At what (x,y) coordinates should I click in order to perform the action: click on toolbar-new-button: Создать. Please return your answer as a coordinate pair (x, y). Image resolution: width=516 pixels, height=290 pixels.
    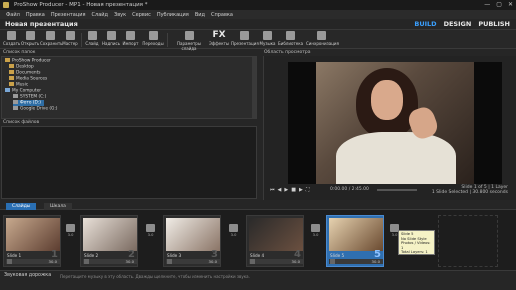
    Looking at the image, I should click on (12, 40).